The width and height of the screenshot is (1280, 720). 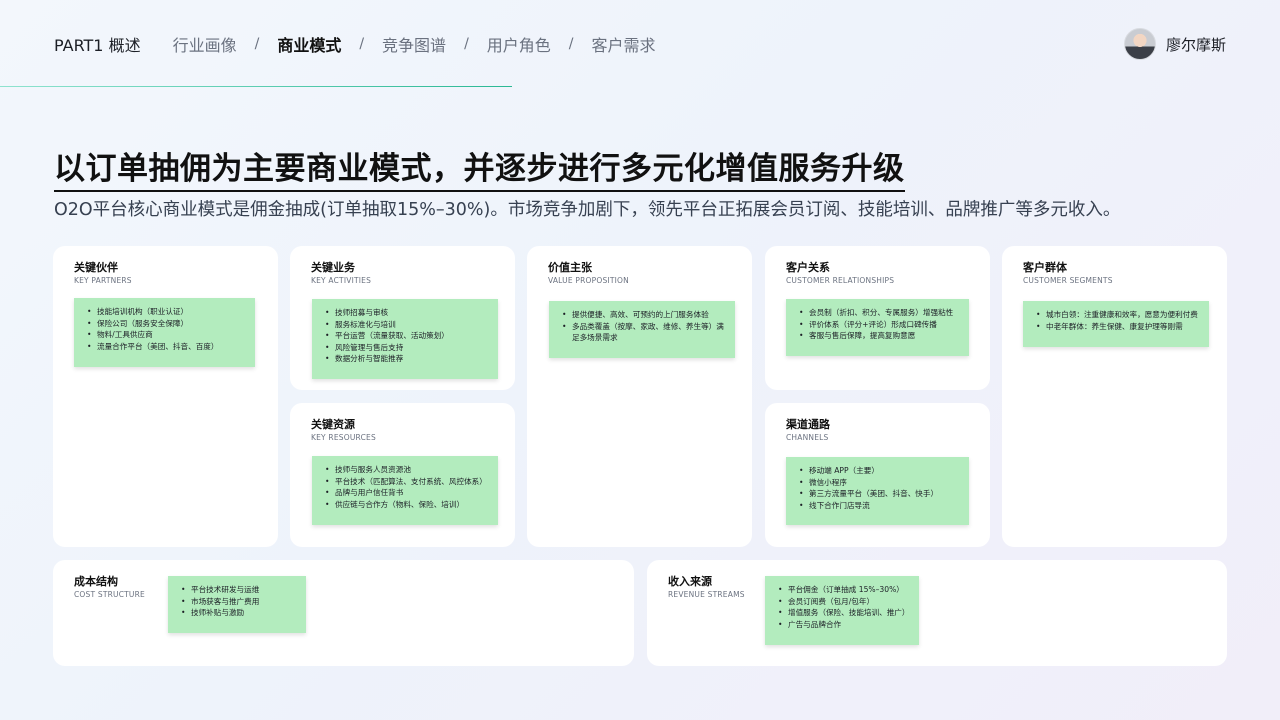 What do you see at coordinates (570, 267) in the screenshot?
I see `card-title: 价值主张` at bounding box center [570, 267].